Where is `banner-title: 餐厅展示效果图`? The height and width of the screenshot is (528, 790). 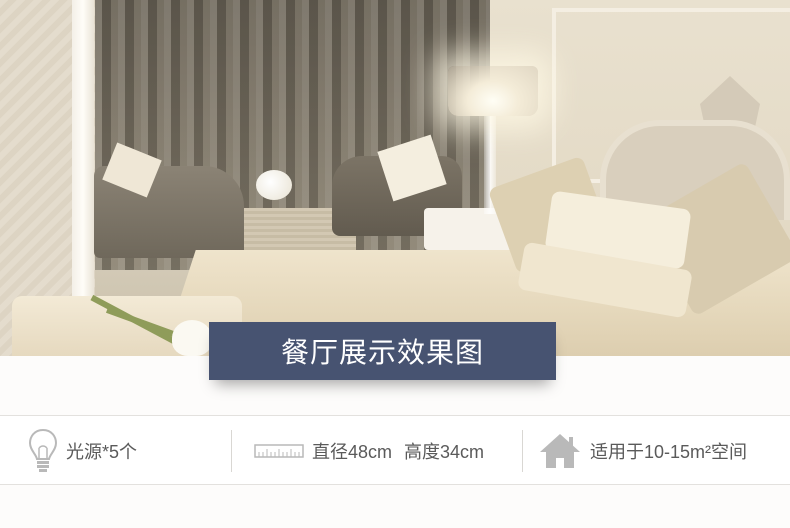
banner-title: 餐厅展示效果图 is located at coordinates (382, 352).